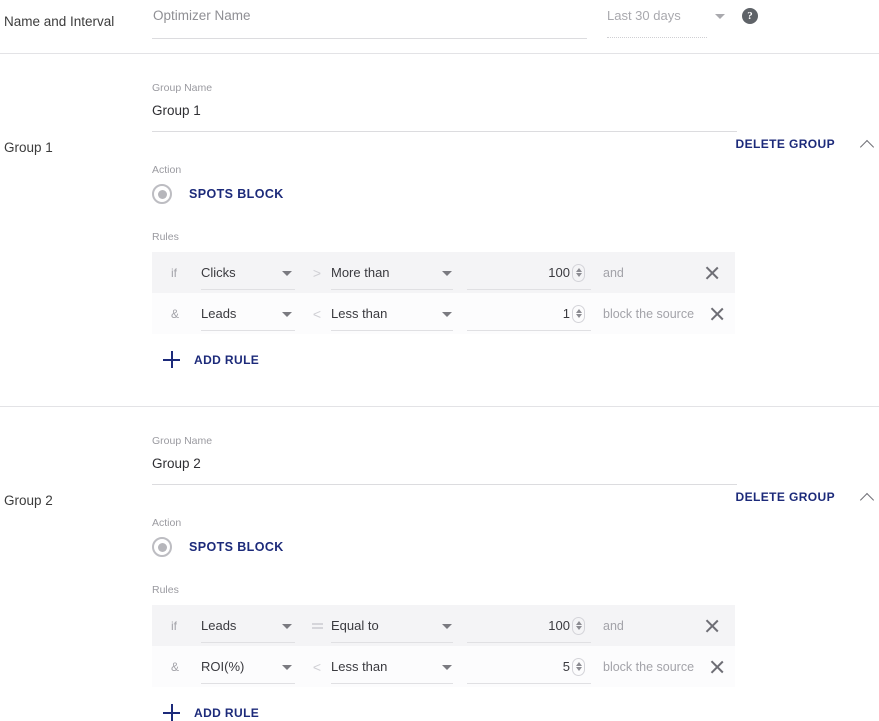 This screenshot has width=879, height=721. What do you see at coordinates (515, 537) in the screenshot?
I see `group-2-action-block: Action SPOTS BLOCK` at bounding box center [515, 537].